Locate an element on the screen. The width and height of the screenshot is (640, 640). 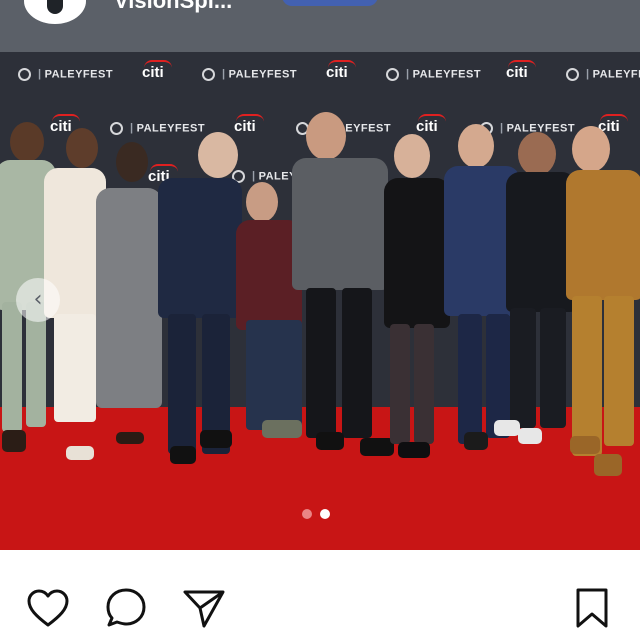
post-actions is located at coordinates (320, 595).